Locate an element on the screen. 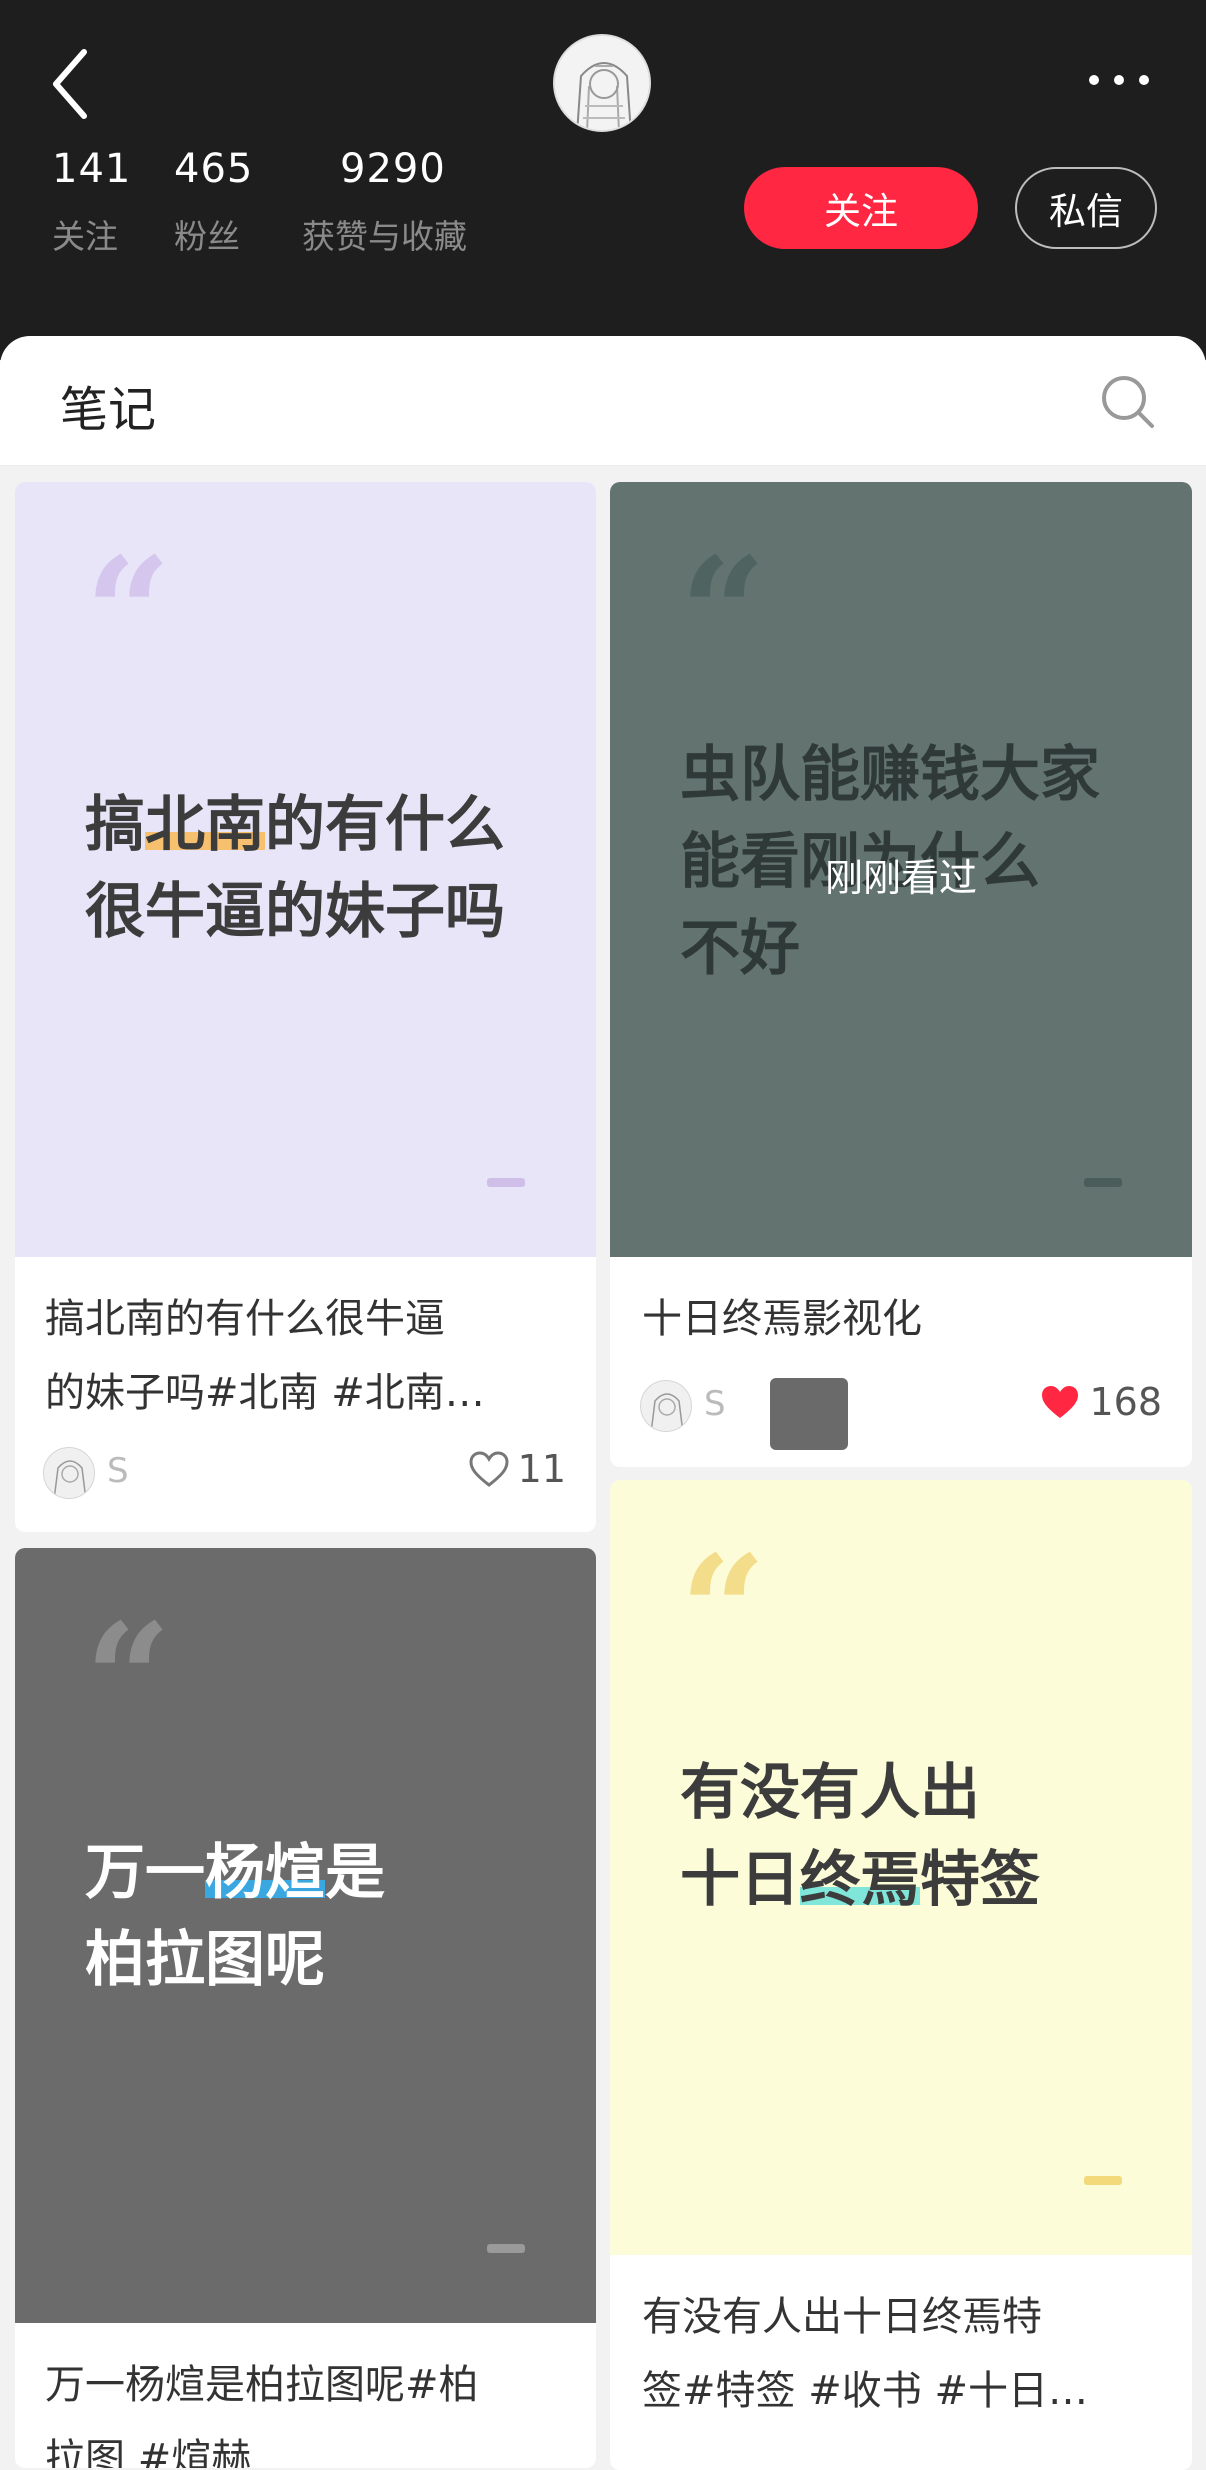 Image resolution: width=1206 pixels, height=2470 pixels. cover-line: 十日终焉特签 is located at coordinates (860, 1880).